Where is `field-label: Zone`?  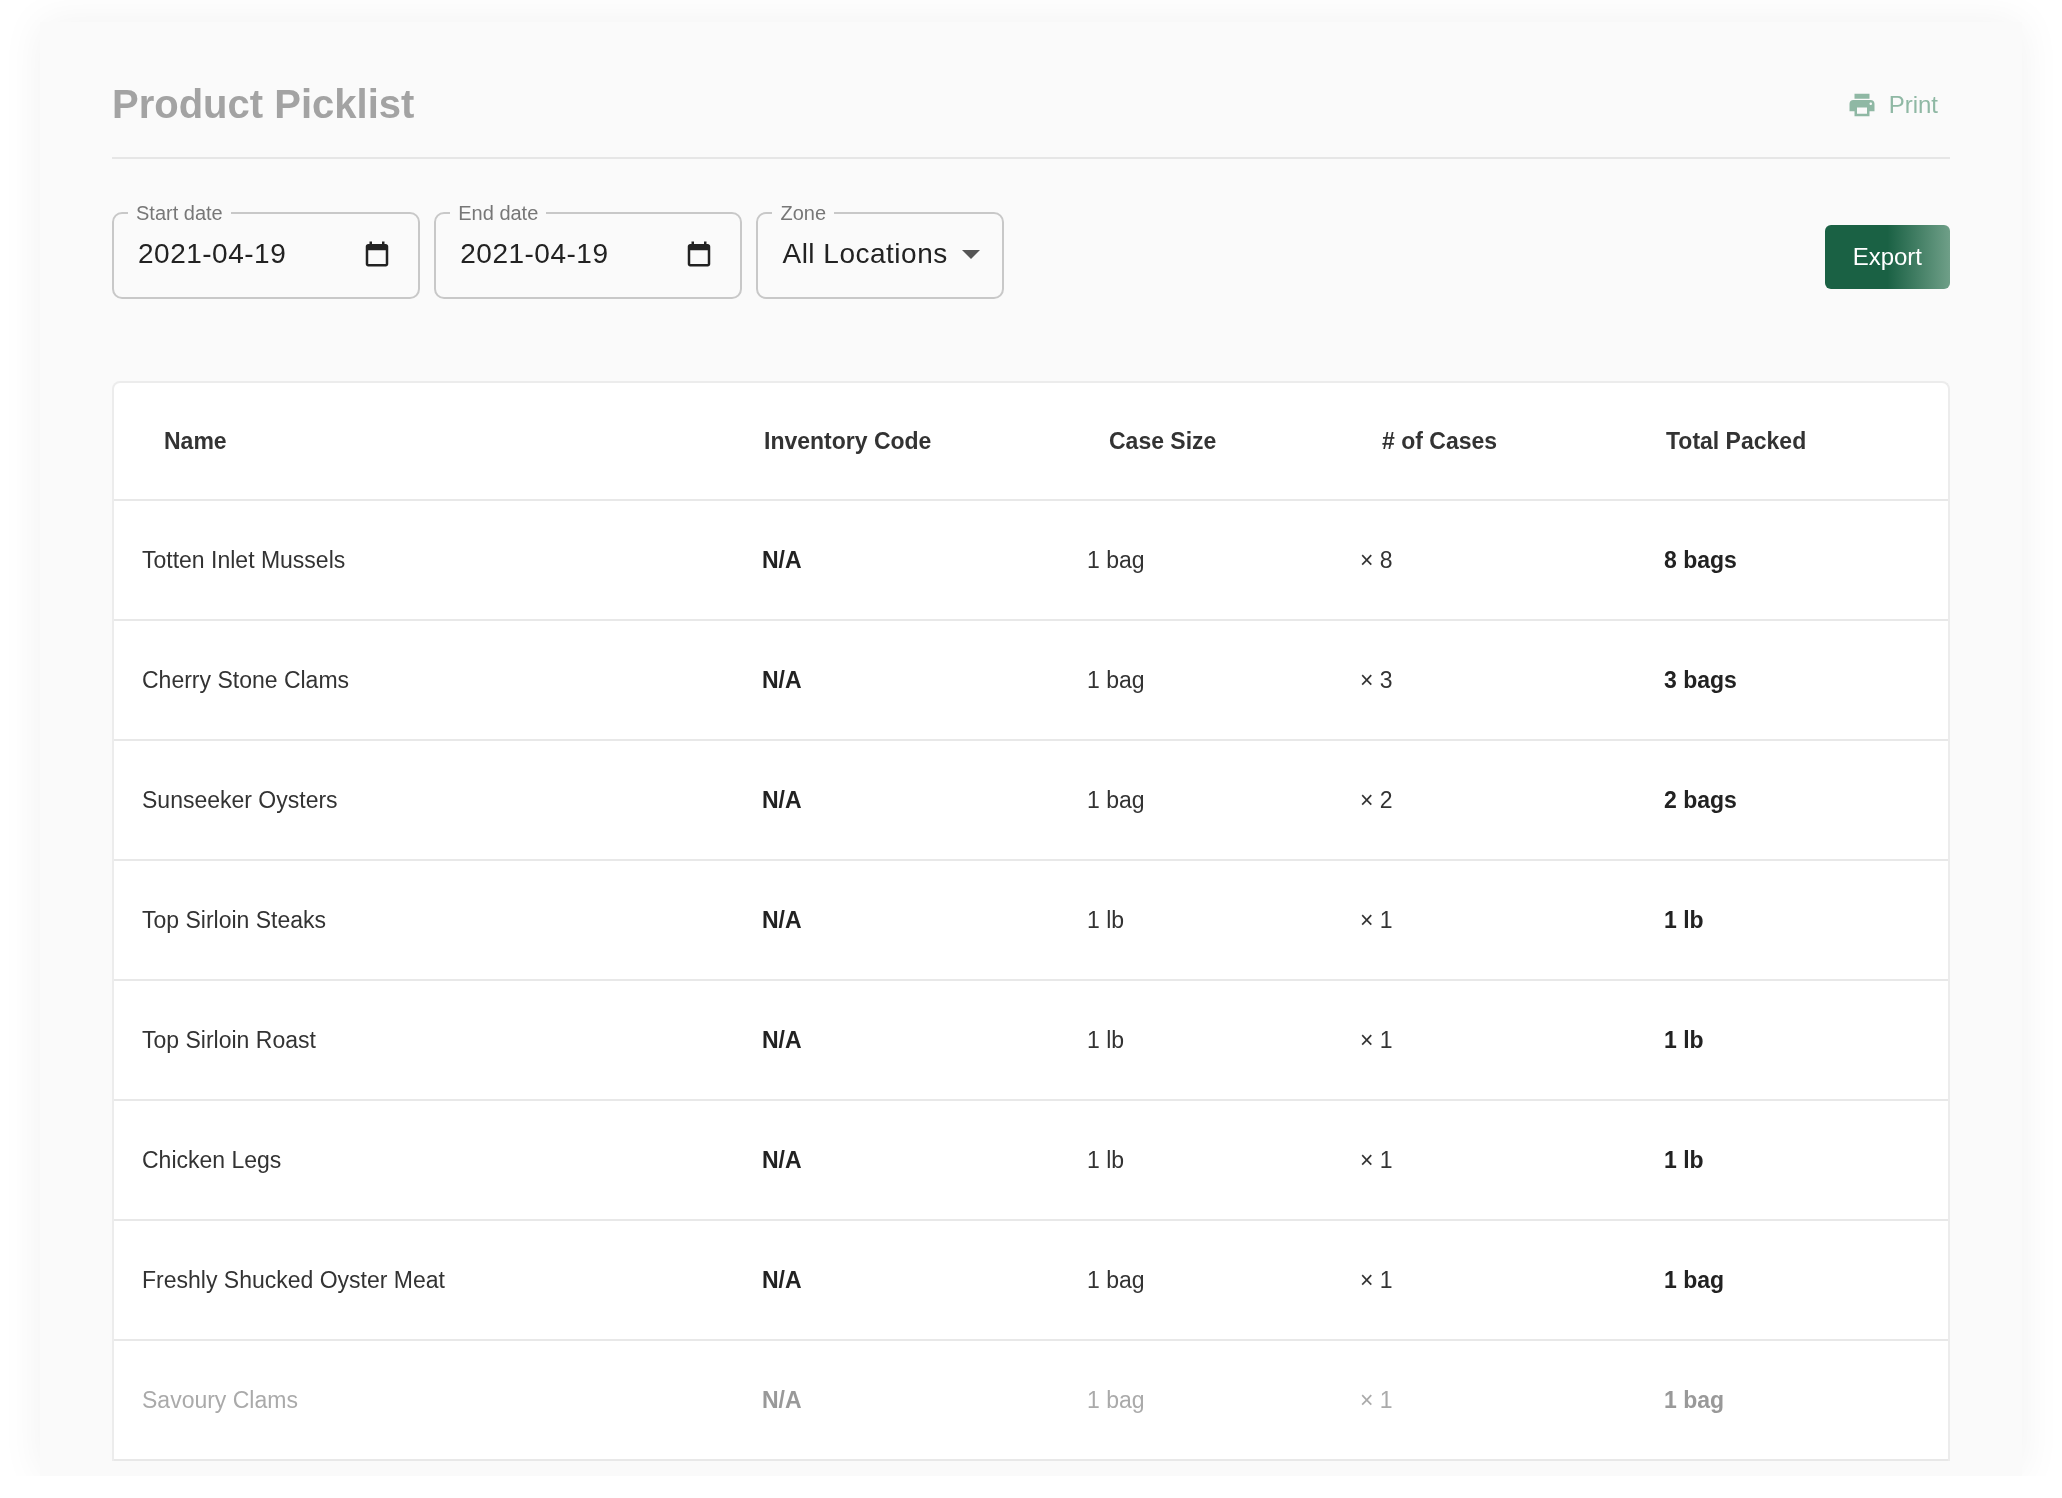 field-label: Zone is located at coordinates (803, 213).